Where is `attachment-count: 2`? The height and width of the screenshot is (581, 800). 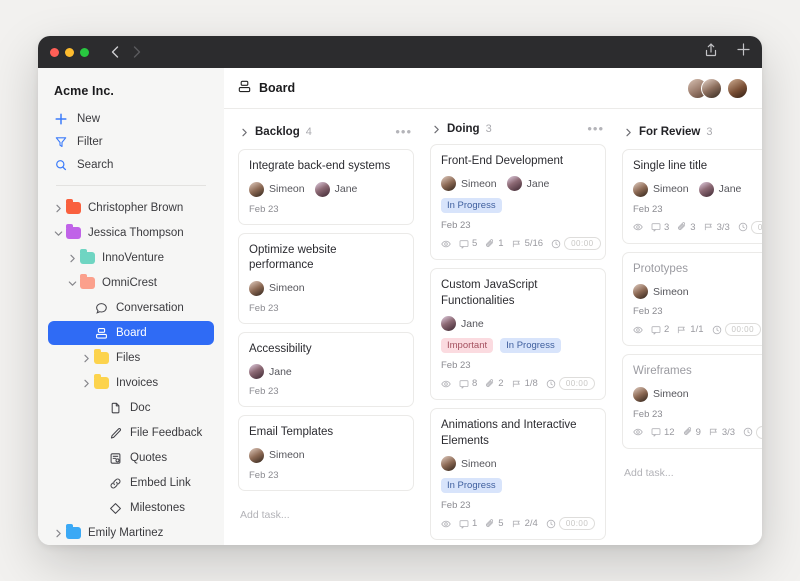
attachment-count: 2 is located at coordinates (494, 383).